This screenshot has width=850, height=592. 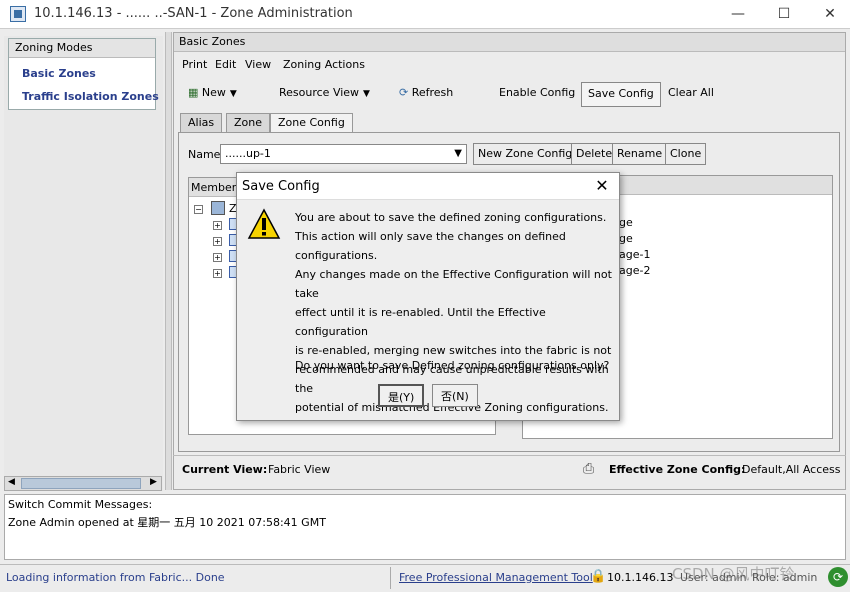 I want to click on dialog-title: Save Config, so click(x=281, y=186).